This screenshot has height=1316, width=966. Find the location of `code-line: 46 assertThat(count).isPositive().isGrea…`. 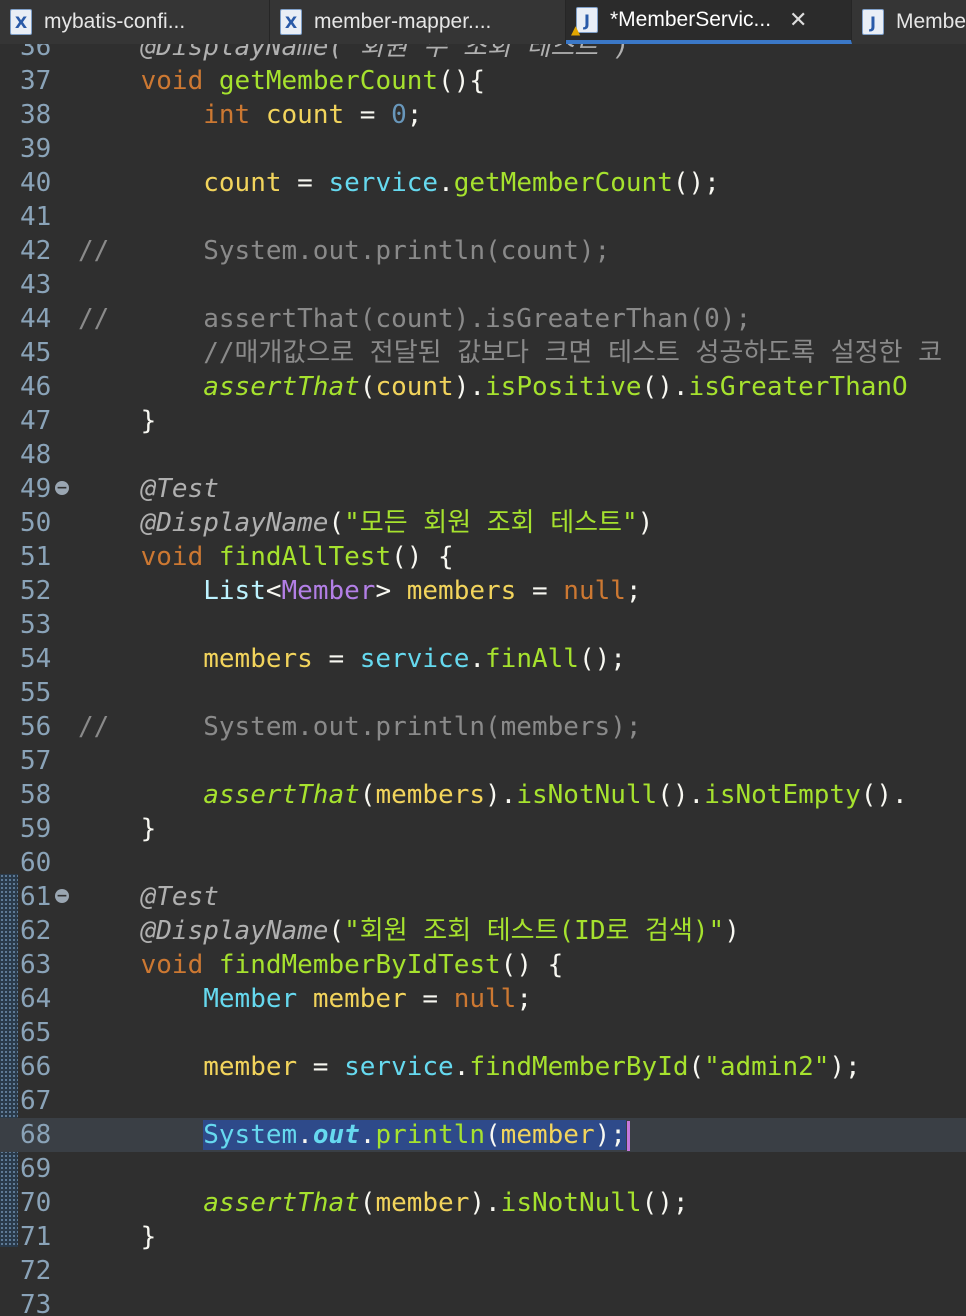

code-line: 46 assertThat(count).isPositive().isGrea… is located at coordinates (483, 387).